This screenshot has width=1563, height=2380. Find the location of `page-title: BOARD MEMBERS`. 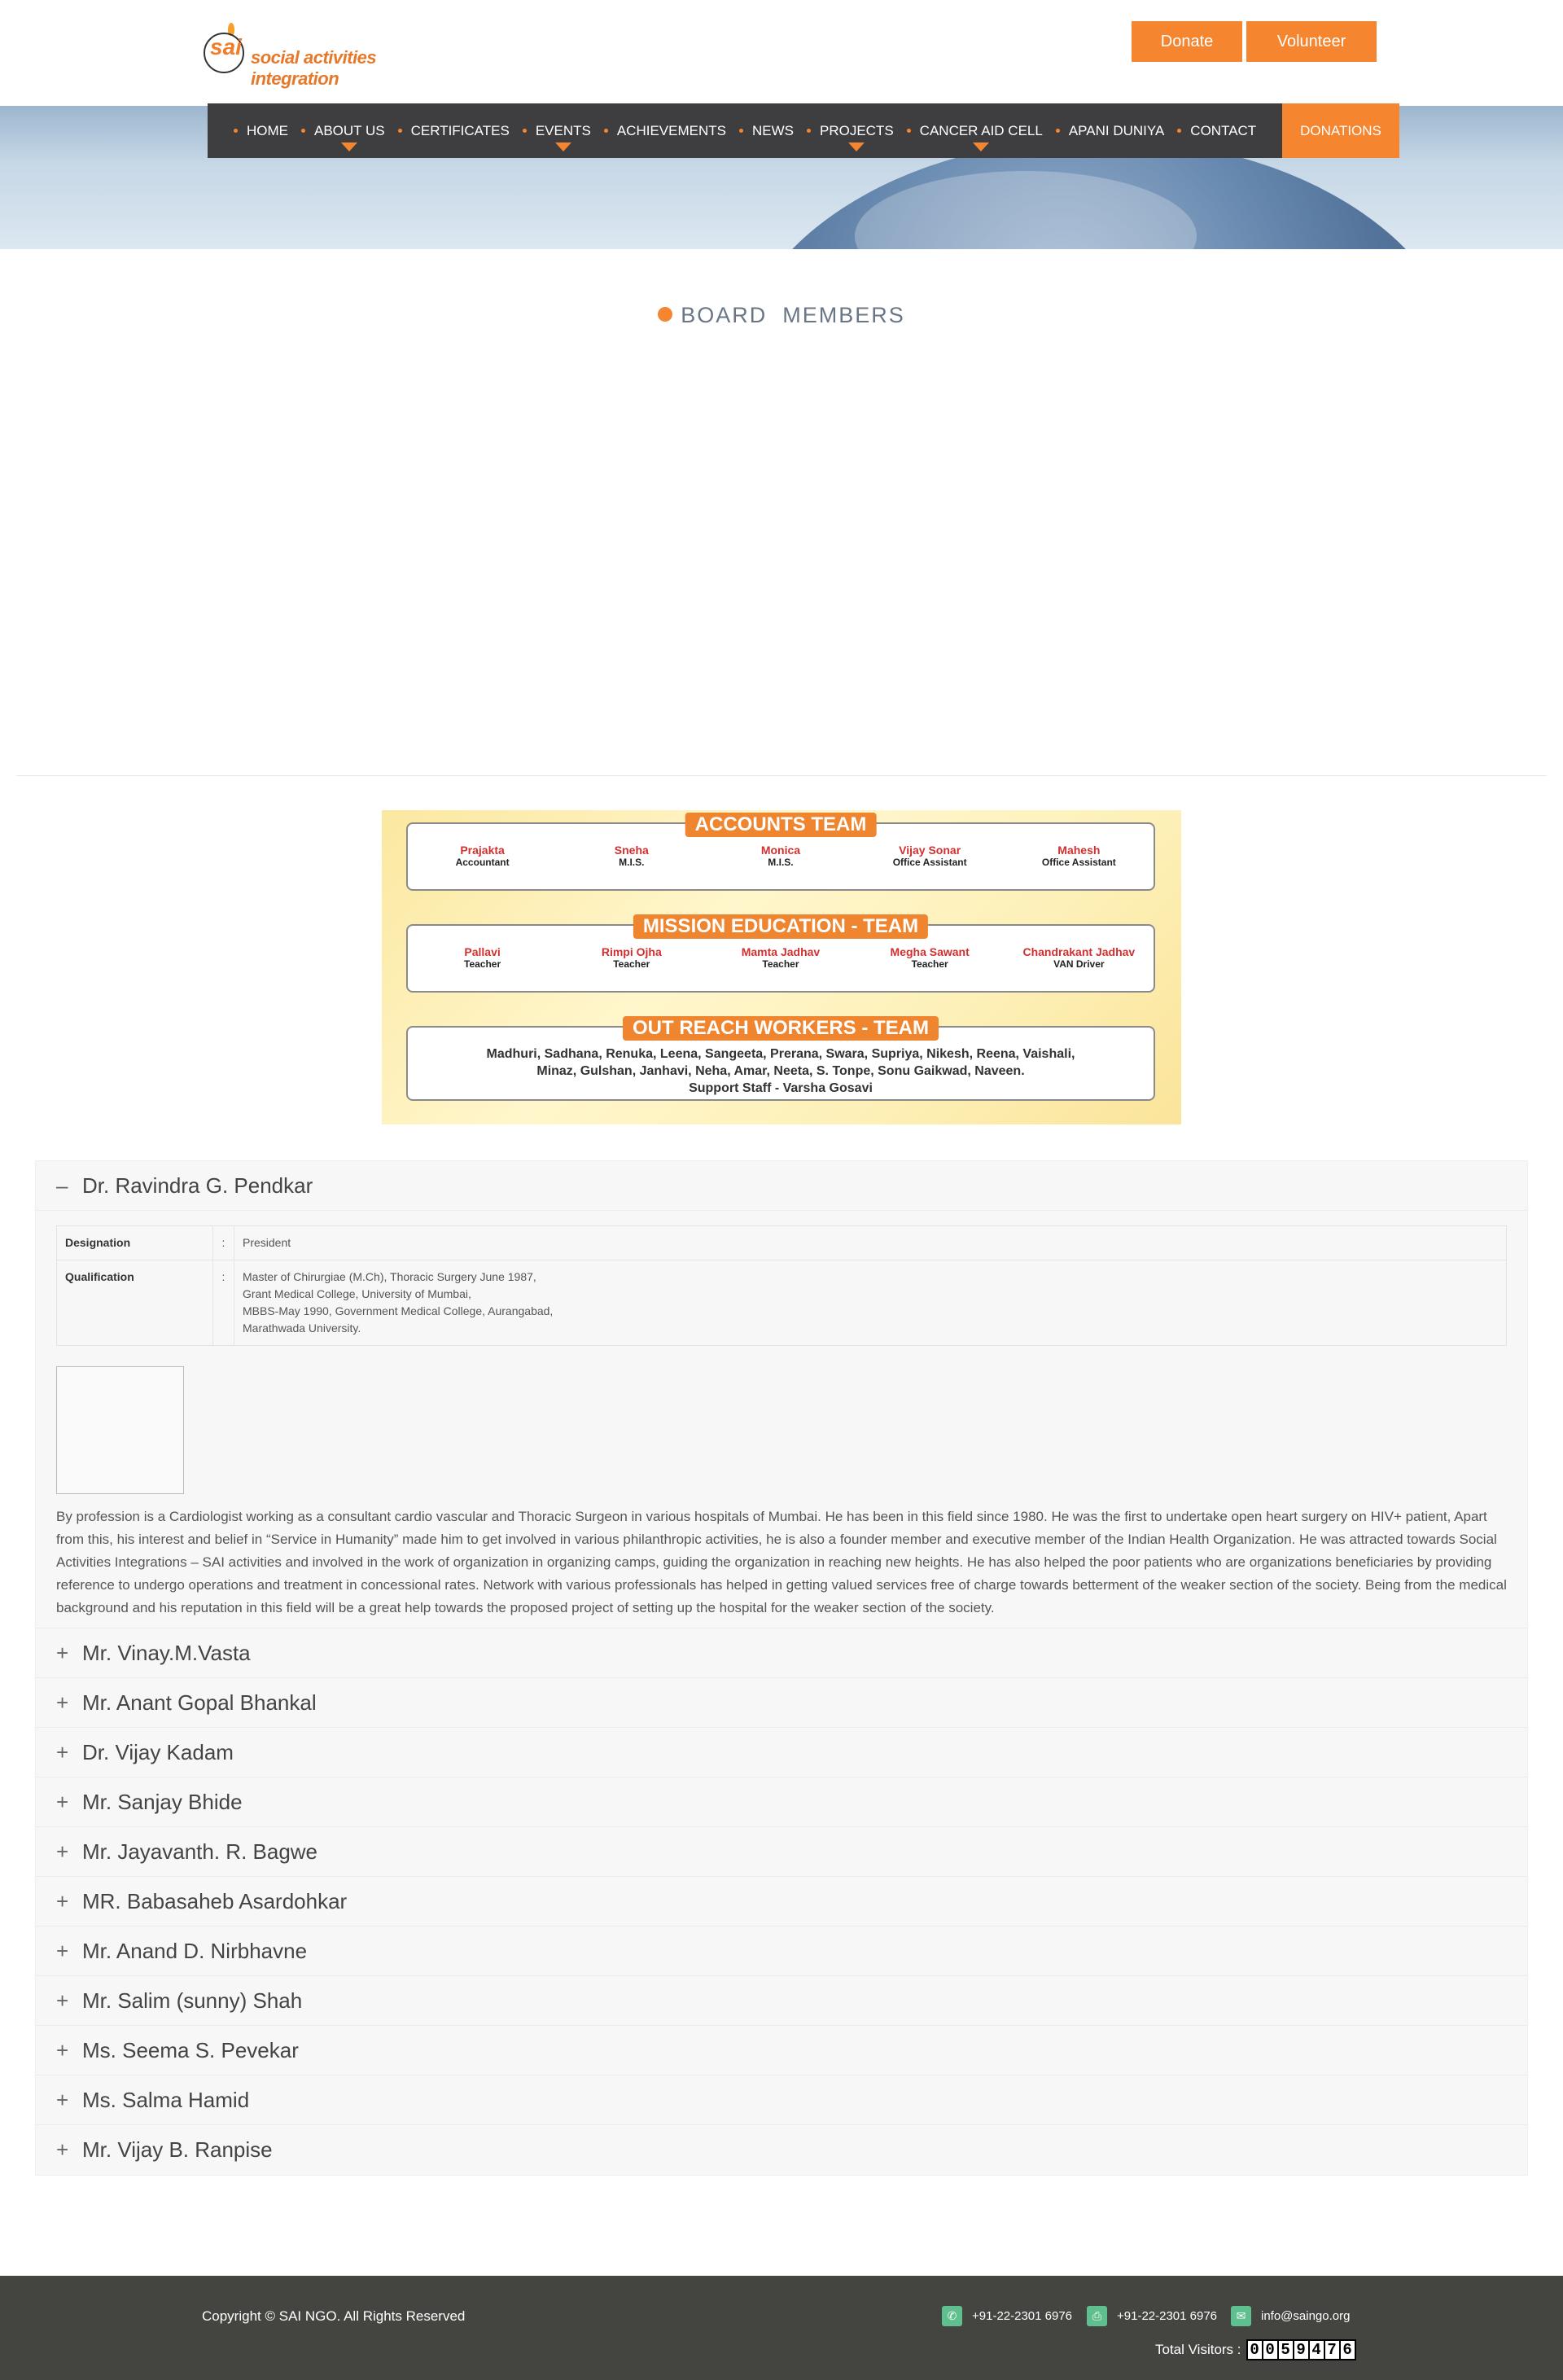

page-title: BOARD MEMBERS is located at coordinates (781, 315).